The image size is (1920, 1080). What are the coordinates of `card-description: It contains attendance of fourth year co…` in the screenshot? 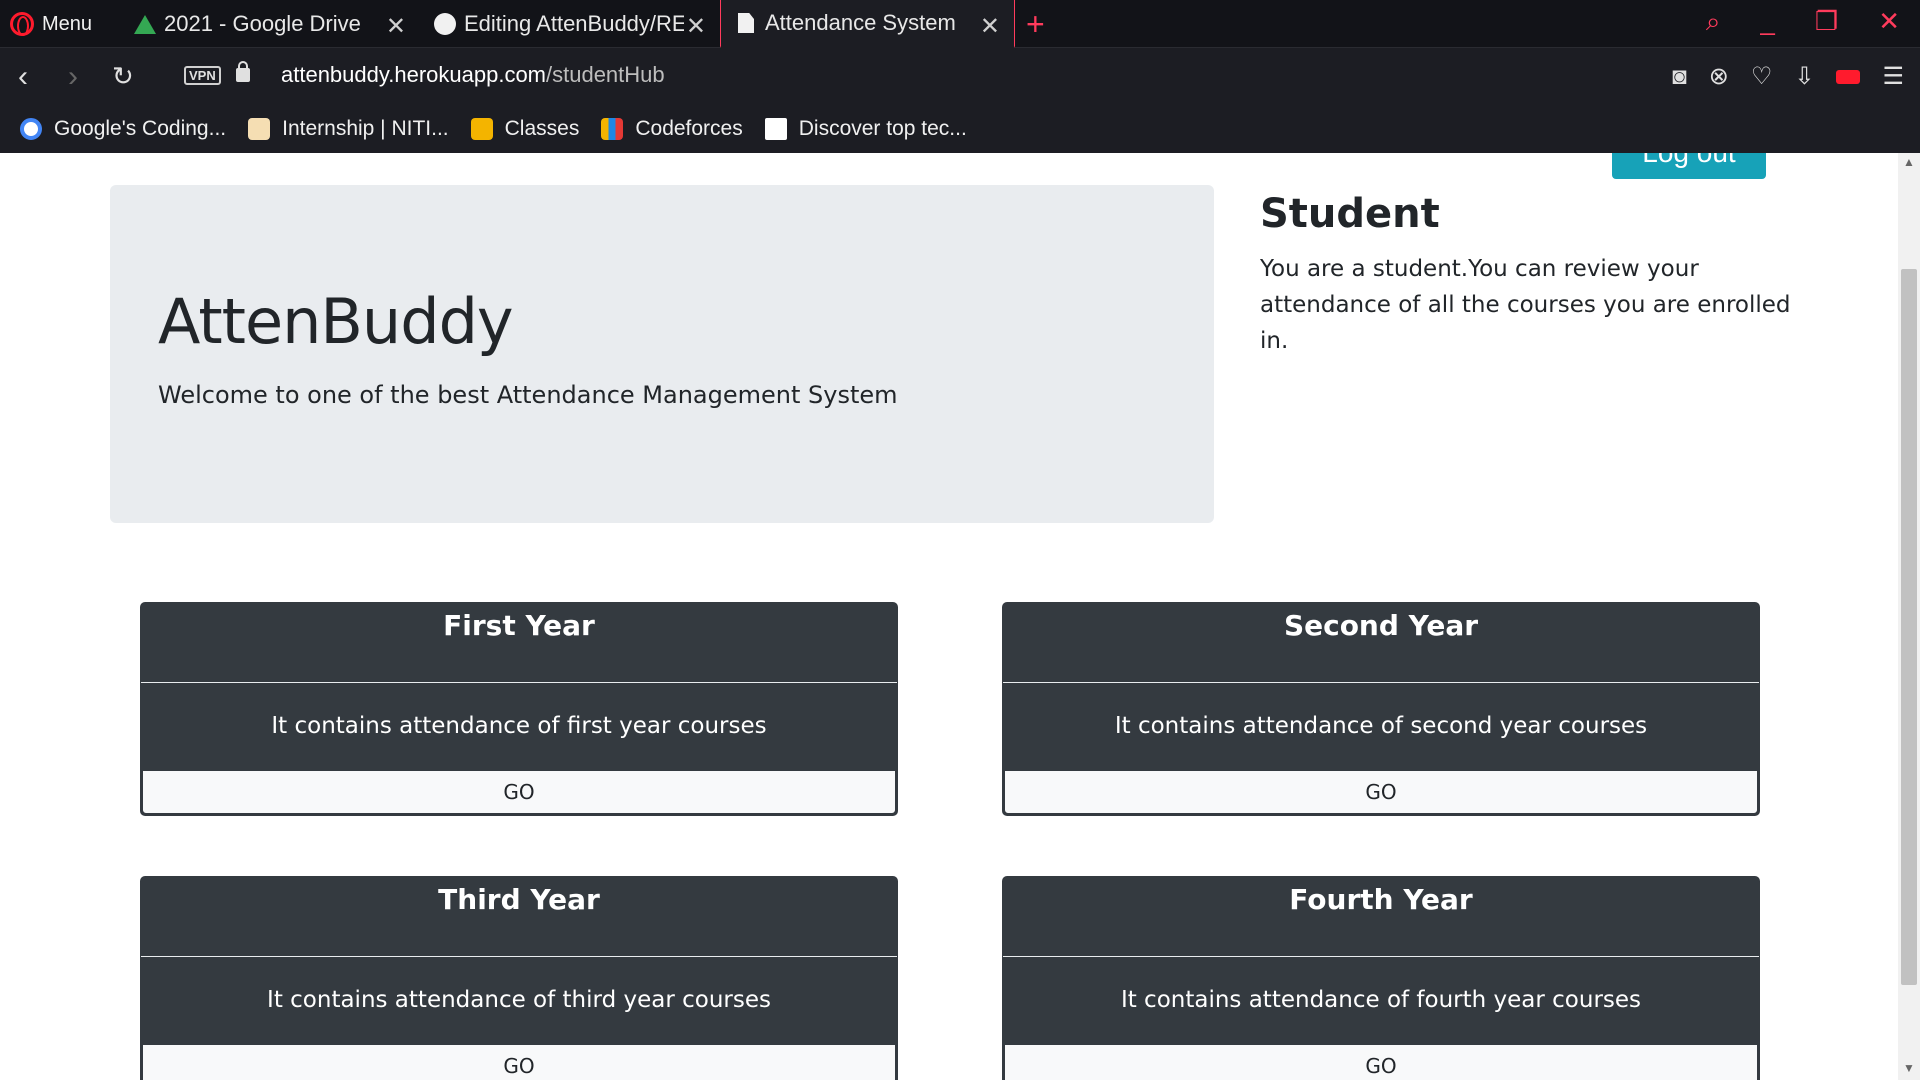 It's located at (1381, 1000).